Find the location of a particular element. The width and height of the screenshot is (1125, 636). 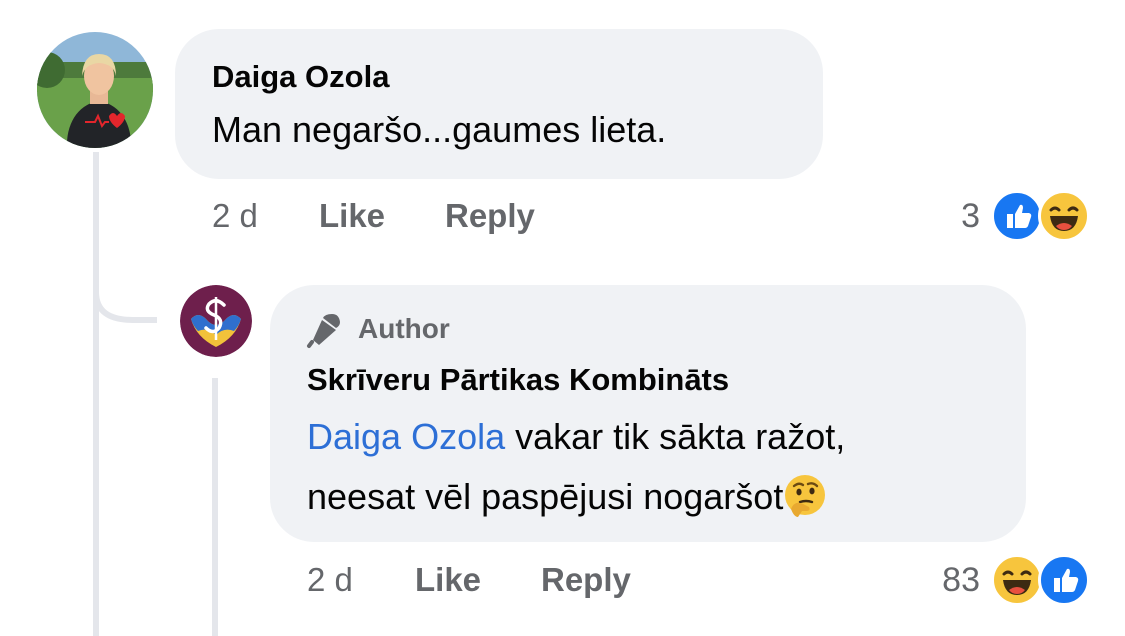

author-badge-label: Author is located at coordinates (404, 328).